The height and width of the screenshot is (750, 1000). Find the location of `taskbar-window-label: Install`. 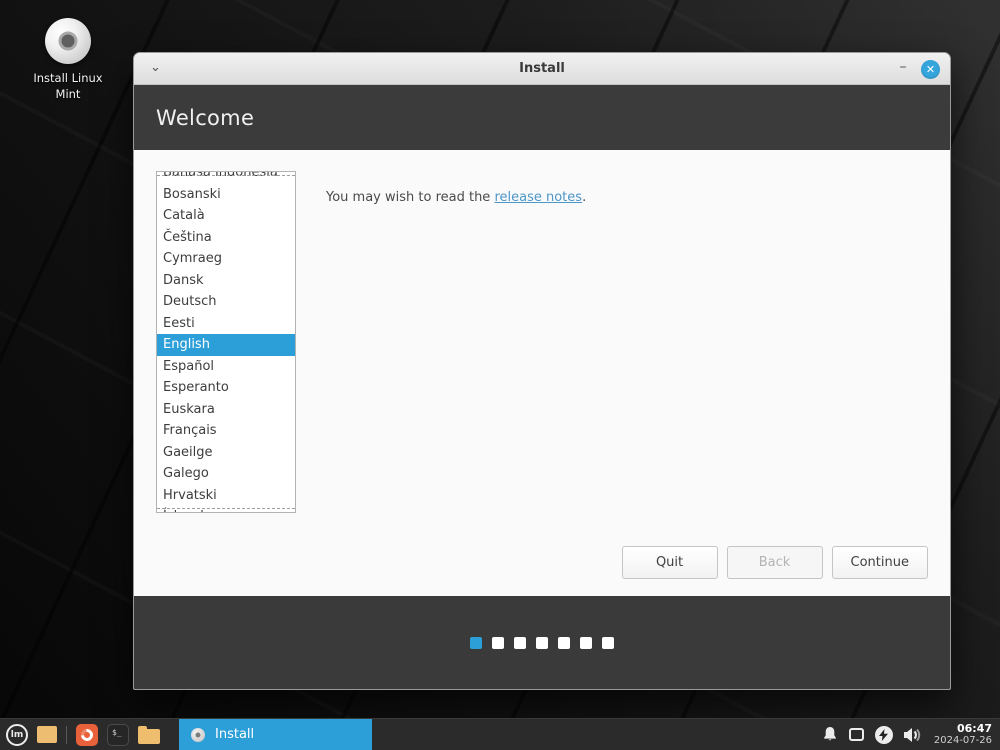

taskbar-window-label: Install is located at coordinates (235, 734).